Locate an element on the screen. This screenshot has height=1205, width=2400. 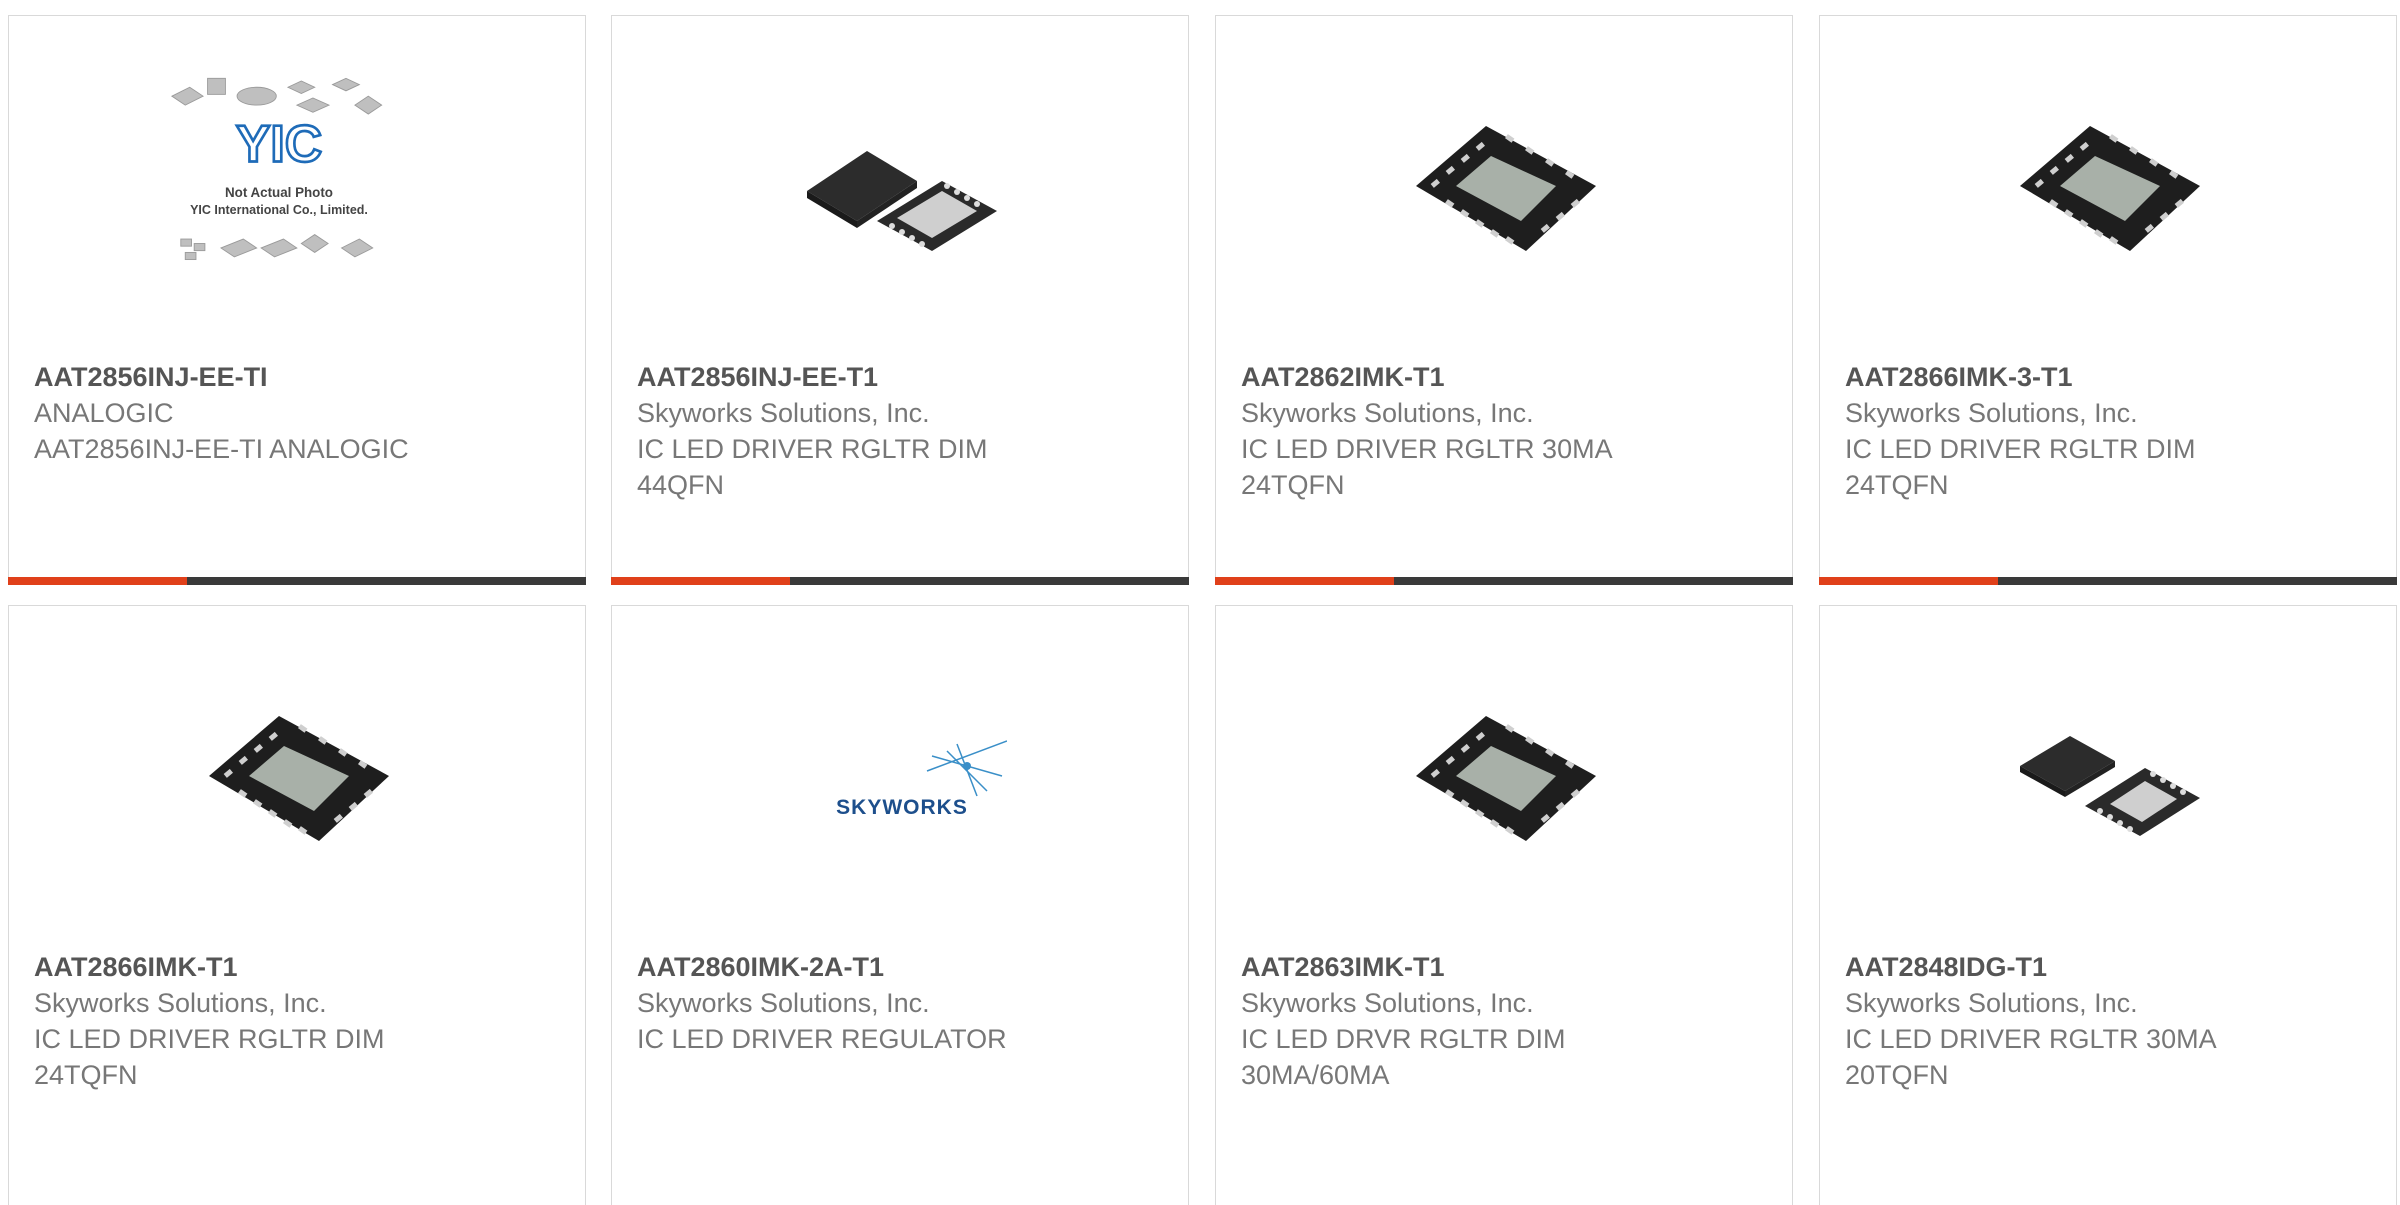
manufacturer: ANALOGIC is located at coordinates (104, 413).